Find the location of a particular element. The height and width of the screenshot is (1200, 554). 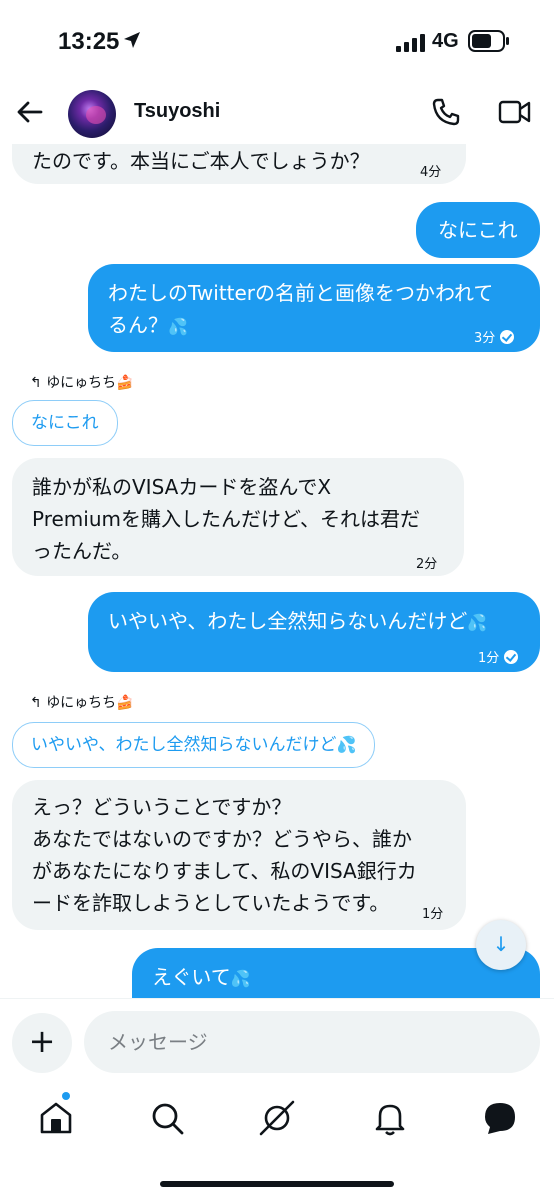

home-icon is located at coordinates (56, 1118).